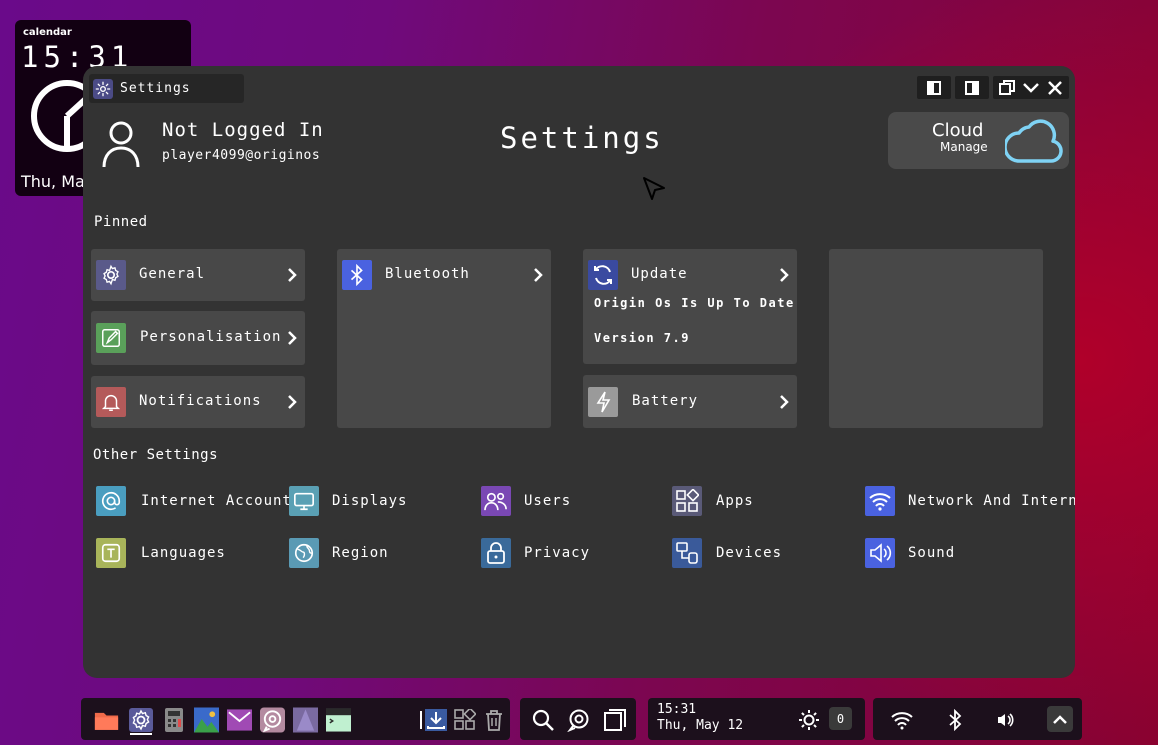  What do you see at coordinates (808, 719) in the screenshot?
I see `brightness-icon` at bounding box center [808, 719].